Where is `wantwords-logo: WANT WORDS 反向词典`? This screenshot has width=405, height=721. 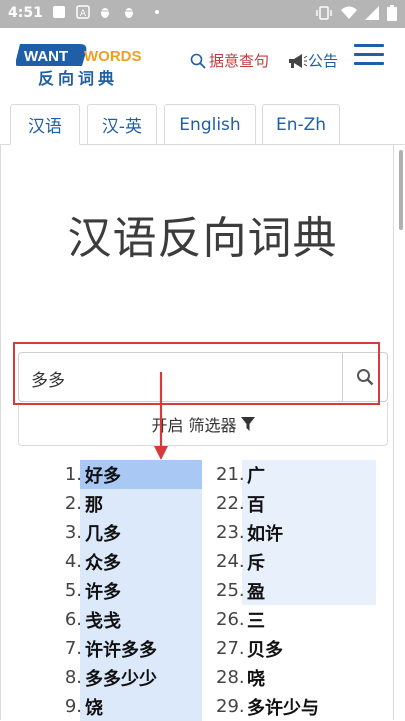 wantwords-logo: WANT WORDS 反向词典 is located at coordinates (88, 64).